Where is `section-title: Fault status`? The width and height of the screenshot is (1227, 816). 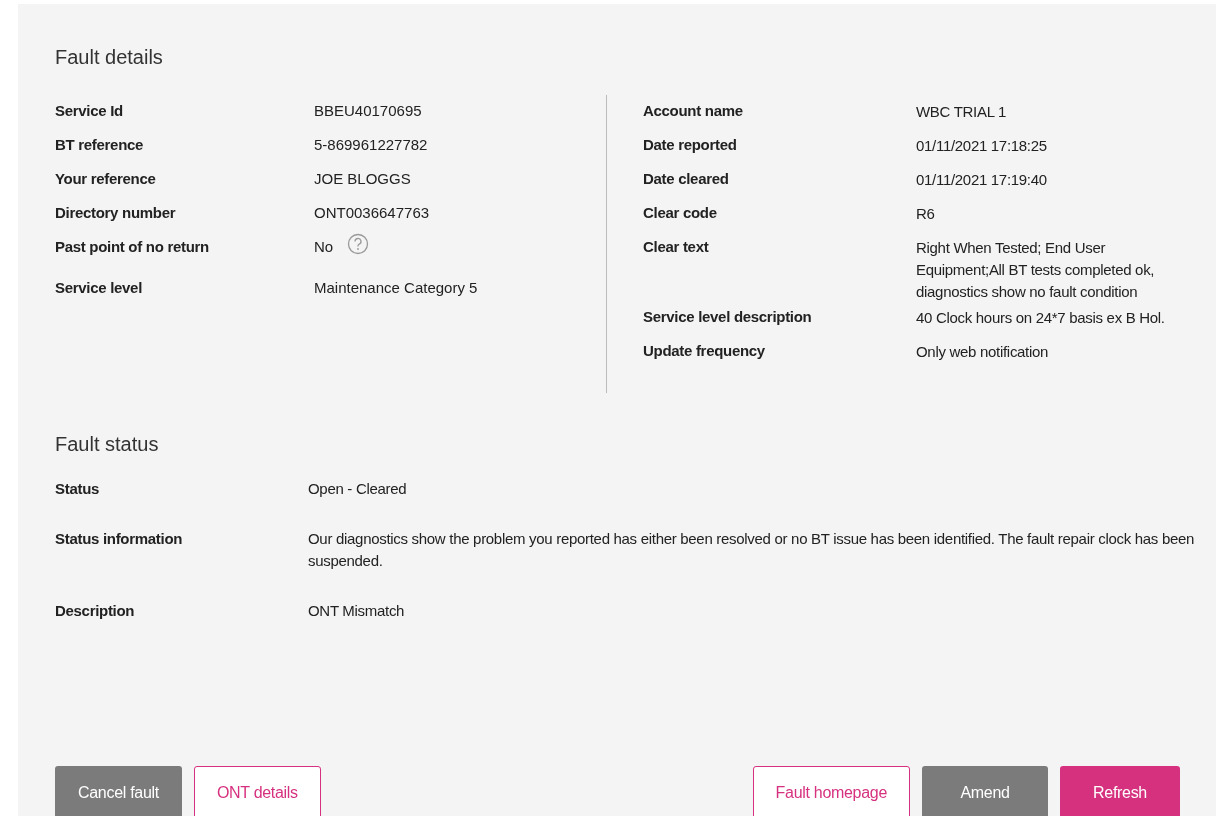
section-title: Fault status is located at coordinates (107, 444).